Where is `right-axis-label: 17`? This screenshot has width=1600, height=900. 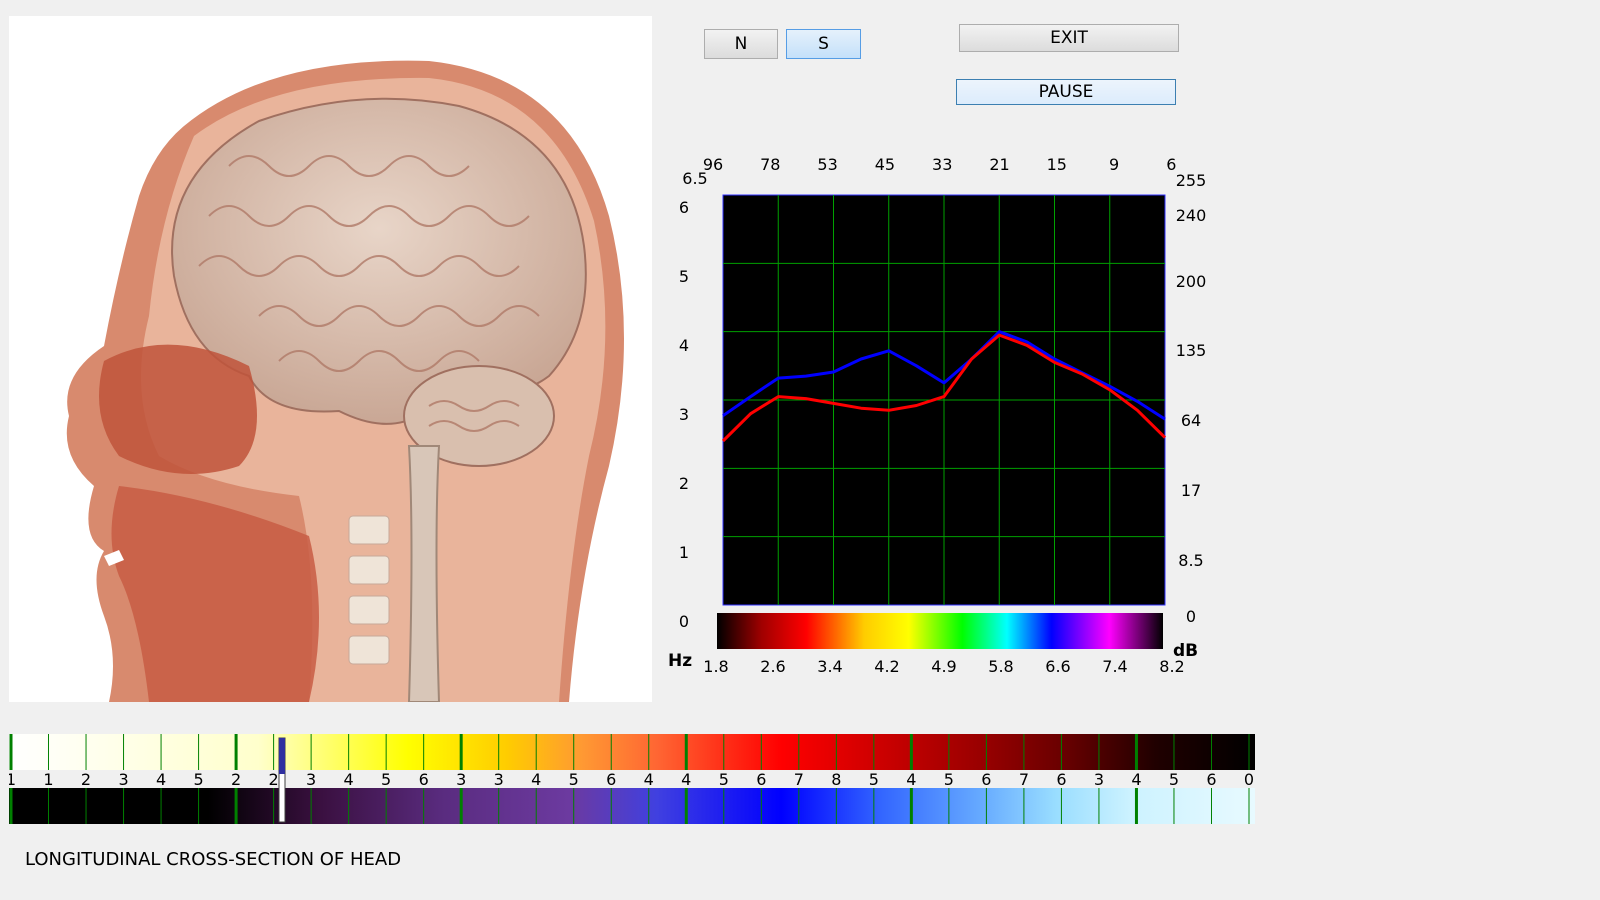
right-axis-label: 17 is located at coordinates (1191, 490).